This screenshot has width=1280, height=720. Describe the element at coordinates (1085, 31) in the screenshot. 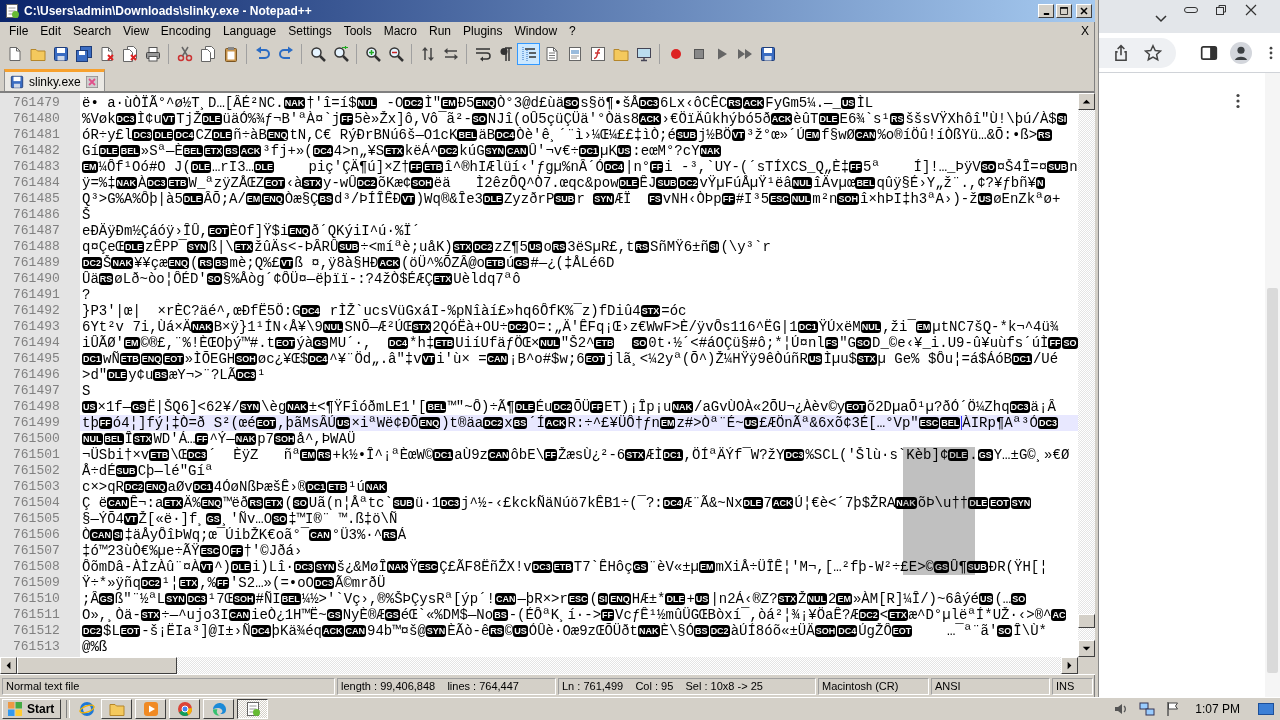

I see `close-document-button: X` at that location.